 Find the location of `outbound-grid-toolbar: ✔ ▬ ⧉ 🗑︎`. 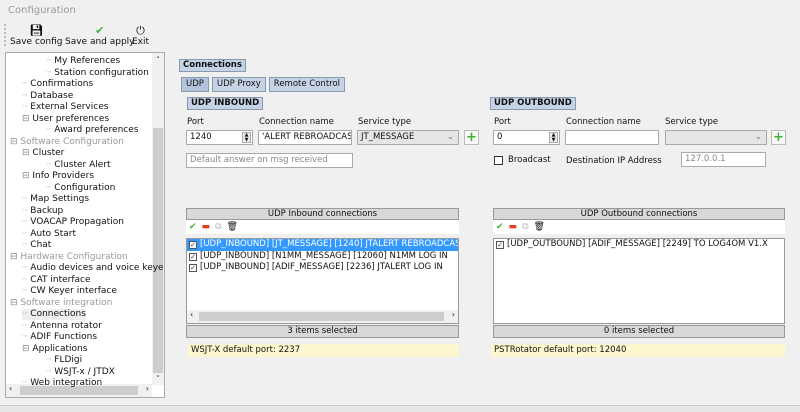

outbound-grid-toolbar: ✔ ▬ ⧉ 🗑︎ is located at coordinates (639, 227).